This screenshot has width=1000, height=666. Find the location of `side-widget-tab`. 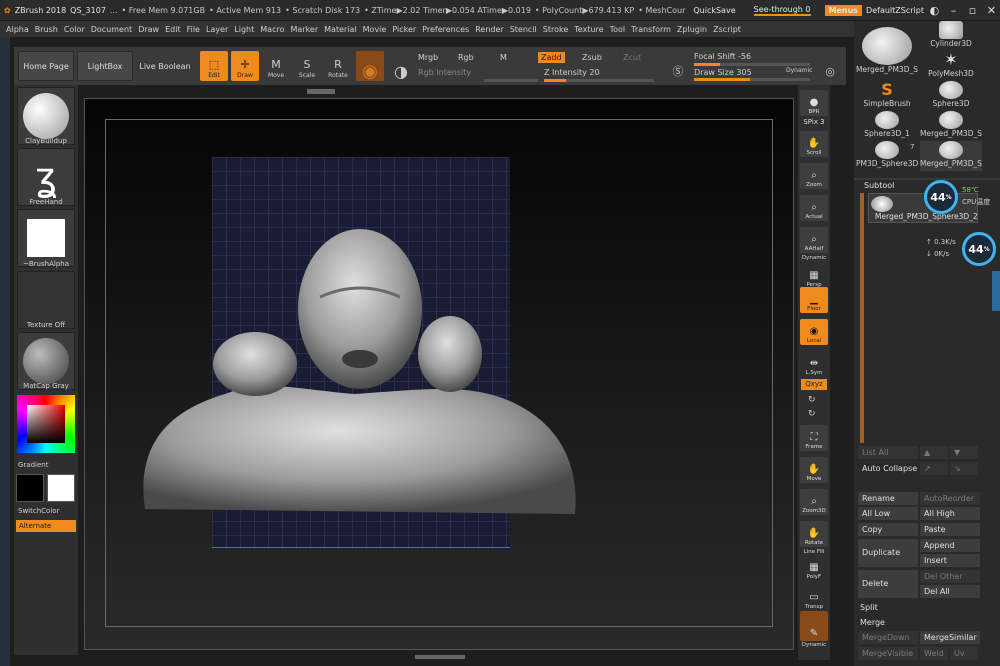

side-widget-tab is located at coordinates (996, 291).